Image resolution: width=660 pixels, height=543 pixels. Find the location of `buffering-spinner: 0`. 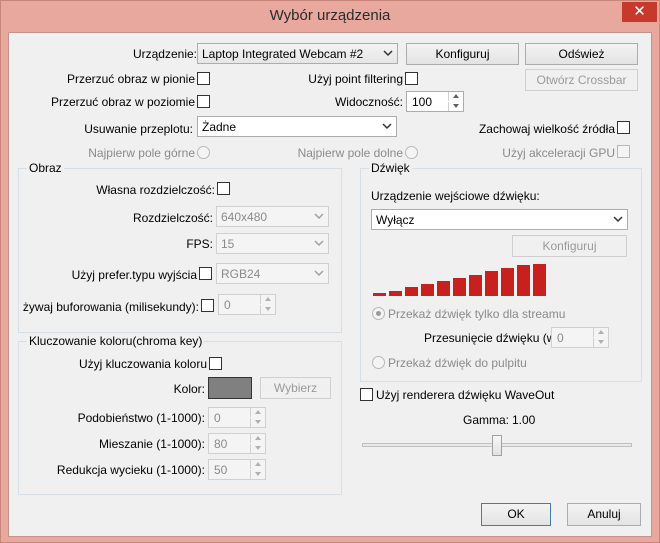

buffering-spinner: 0 is located at coordinates (247, 304).